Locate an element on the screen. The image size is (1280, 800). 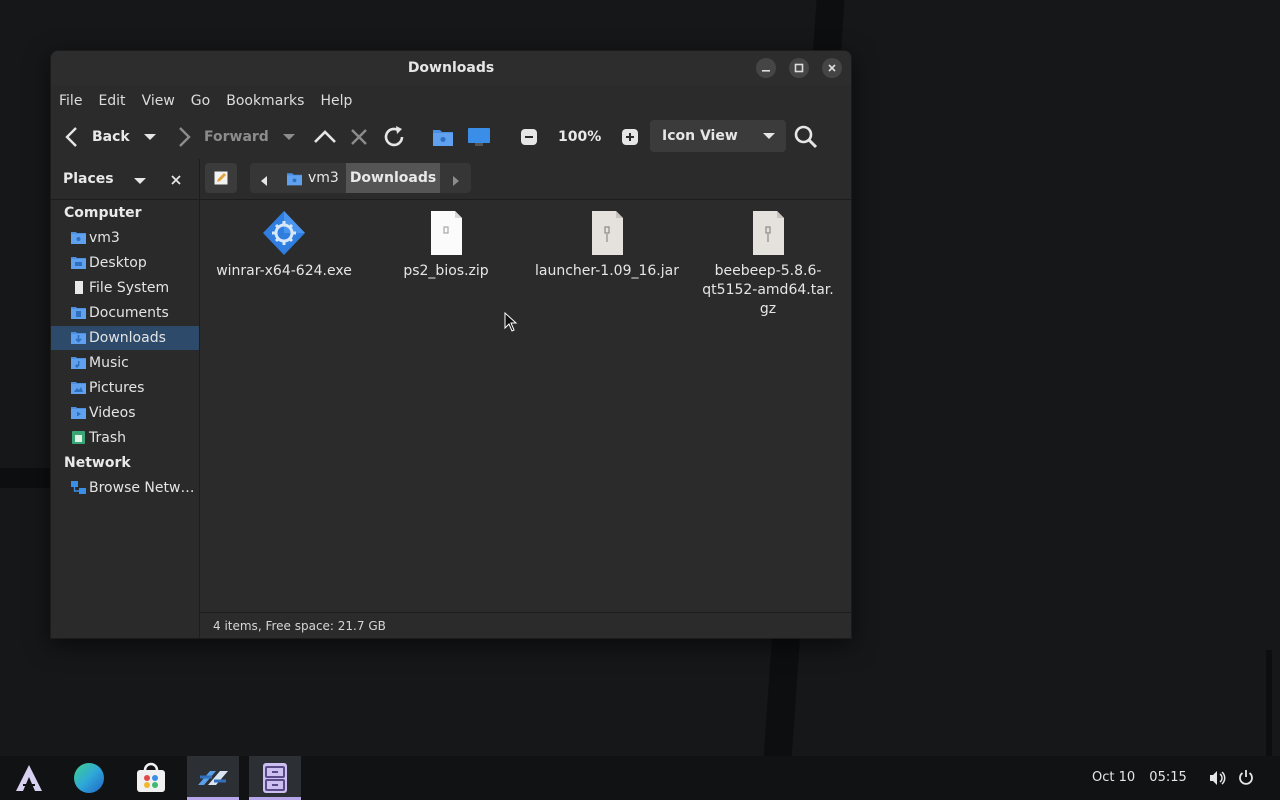
sidebar-item-pictures: Pictures is located at coordinates (125, 388).